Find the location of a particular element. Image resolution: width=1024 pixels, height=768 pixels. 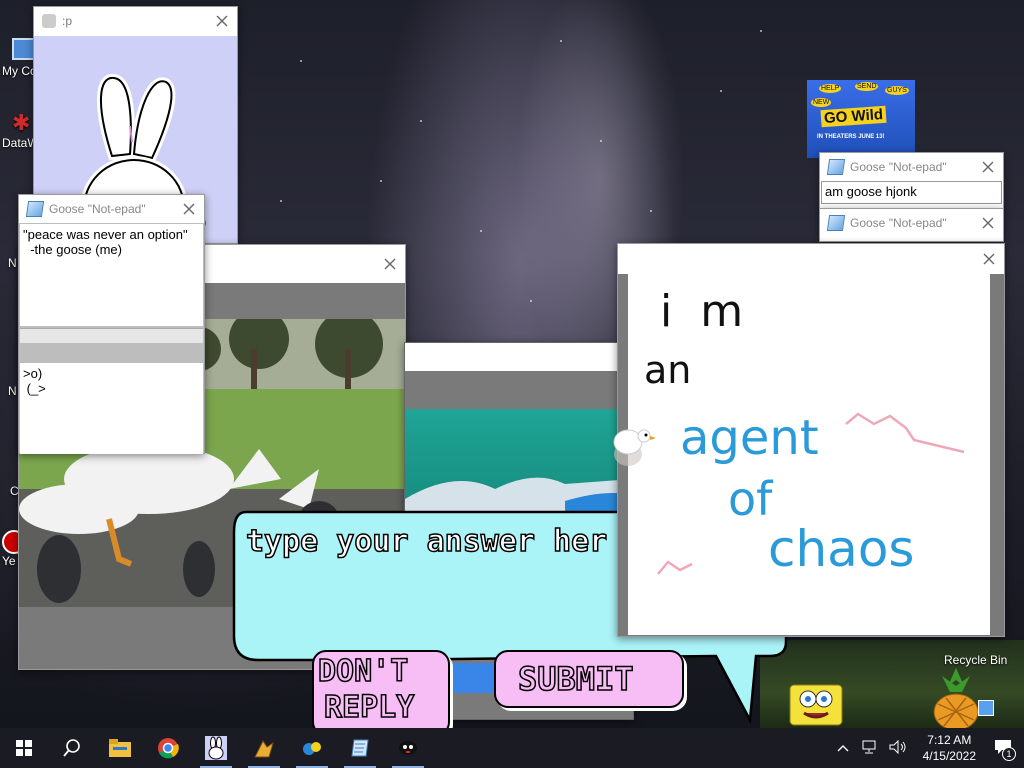

goose-ascii-text-area: >o) (_> is located at coordinates (111, 408).